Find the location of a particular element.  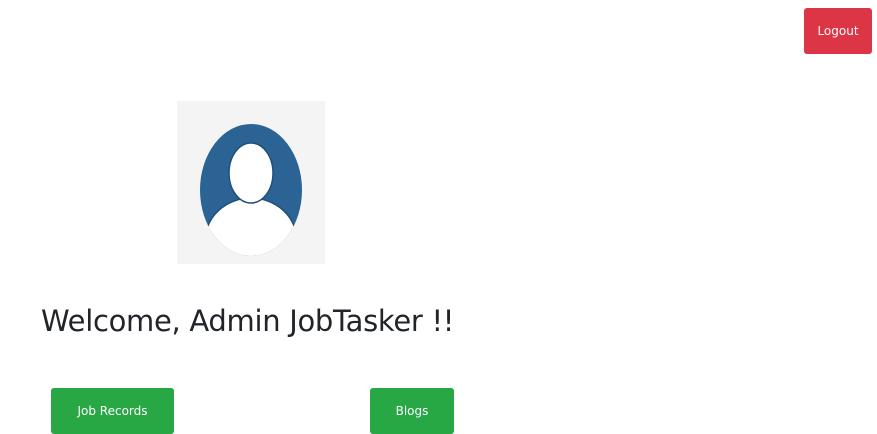

logout-button: Logout is located at coordinates (838, 31).